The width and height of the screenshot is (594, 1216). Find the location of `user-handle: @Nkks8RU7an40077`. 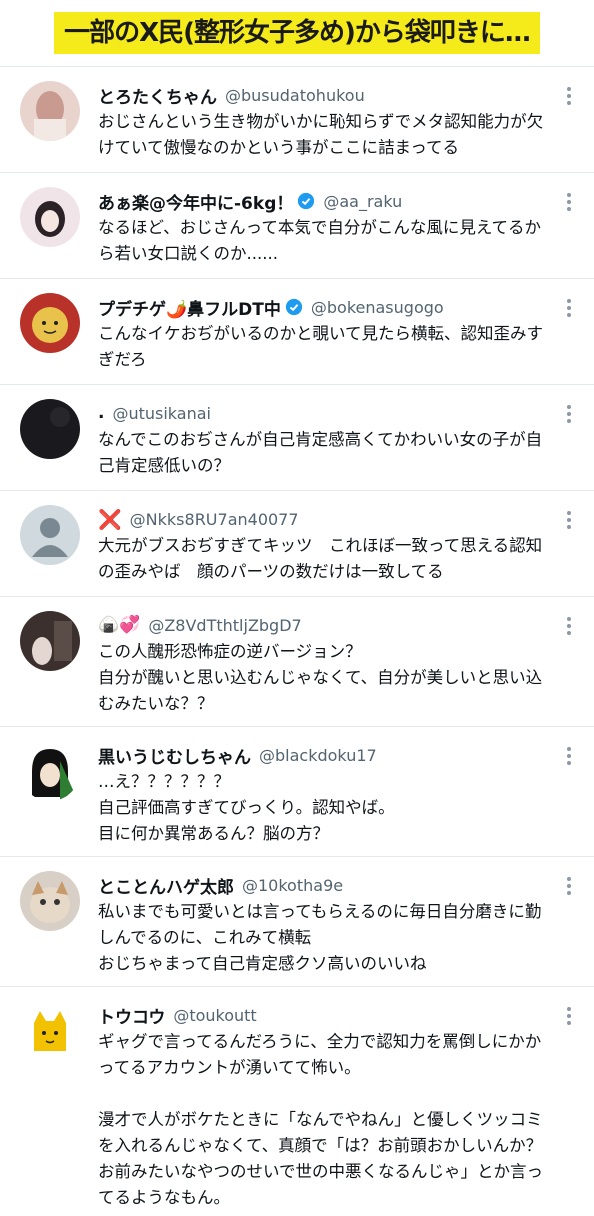

user-handle: @Nkks8RU7an40077 is located at coordinates (214, 519).